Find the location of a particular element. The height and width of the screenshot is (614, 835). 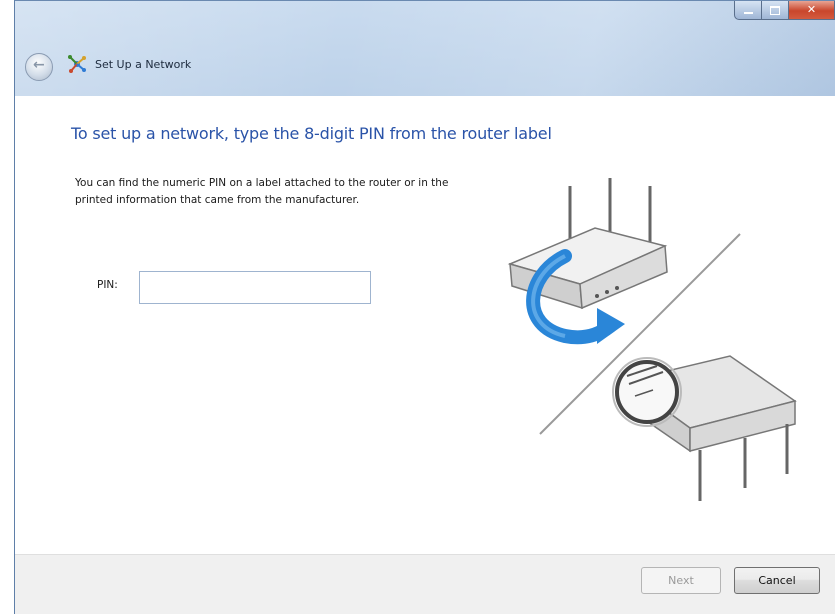

back-button: ← is located at coordinates (39, 67).